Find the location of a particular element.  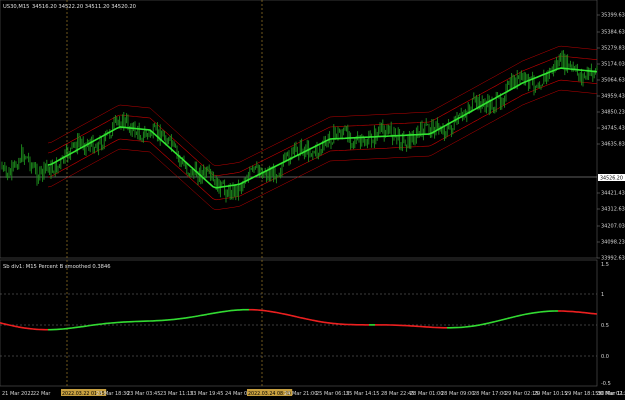

ind-axis-1-5: 1.5 is located at coordinates (605, 265).